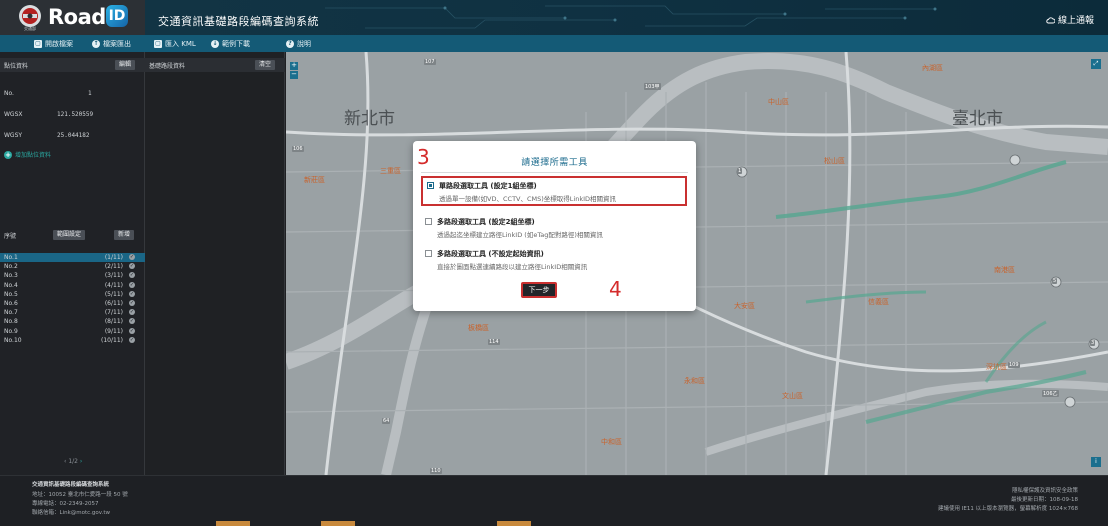  Describe the element at coordinates (113, 267) in the screenshot. I see `list-item-count: (2/11)` at that location.